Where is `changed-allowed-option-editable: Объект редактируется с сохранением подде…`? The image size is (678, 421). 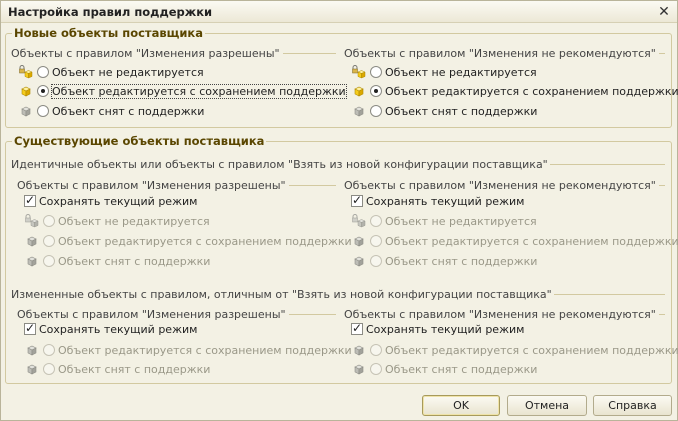
changed-allowed-option-editable: Объект редактируется с сохранением подде… is located at coordinates (188, 350).